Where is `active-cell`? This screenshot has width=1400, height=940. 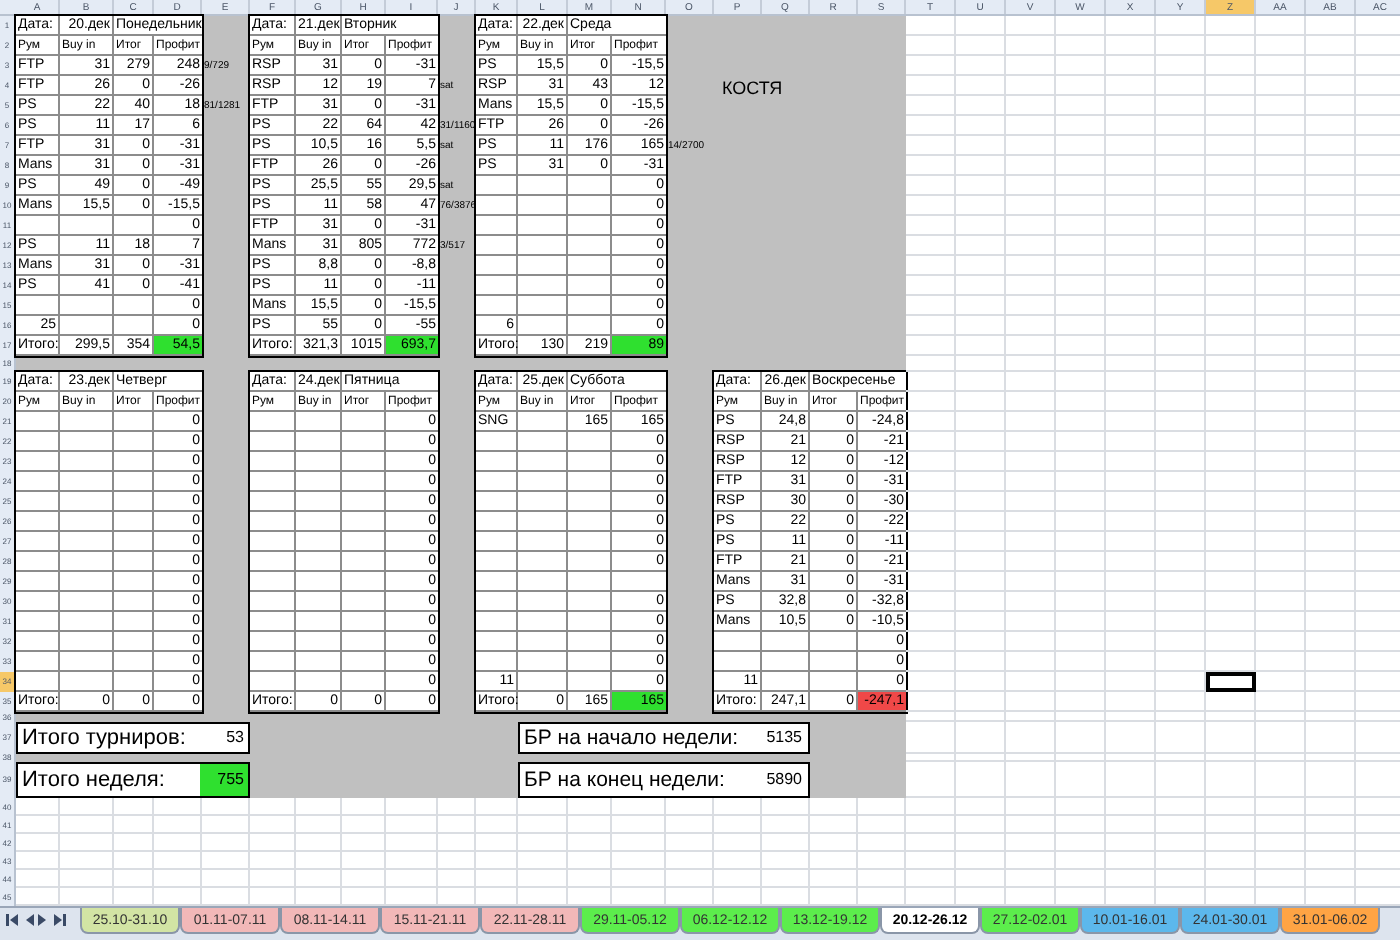 active-cell is located at coordinates (1231, 682).